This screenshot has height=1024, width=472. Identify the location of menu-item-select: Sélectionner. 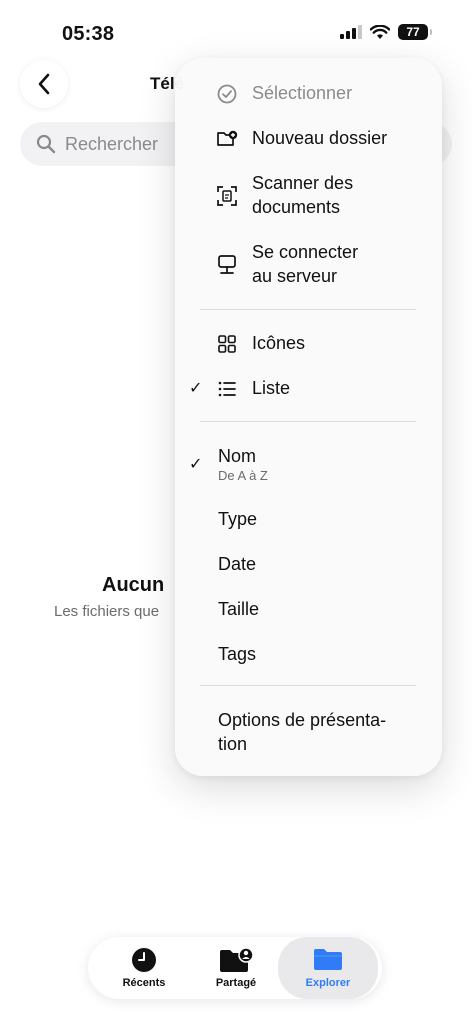
(308, 94).